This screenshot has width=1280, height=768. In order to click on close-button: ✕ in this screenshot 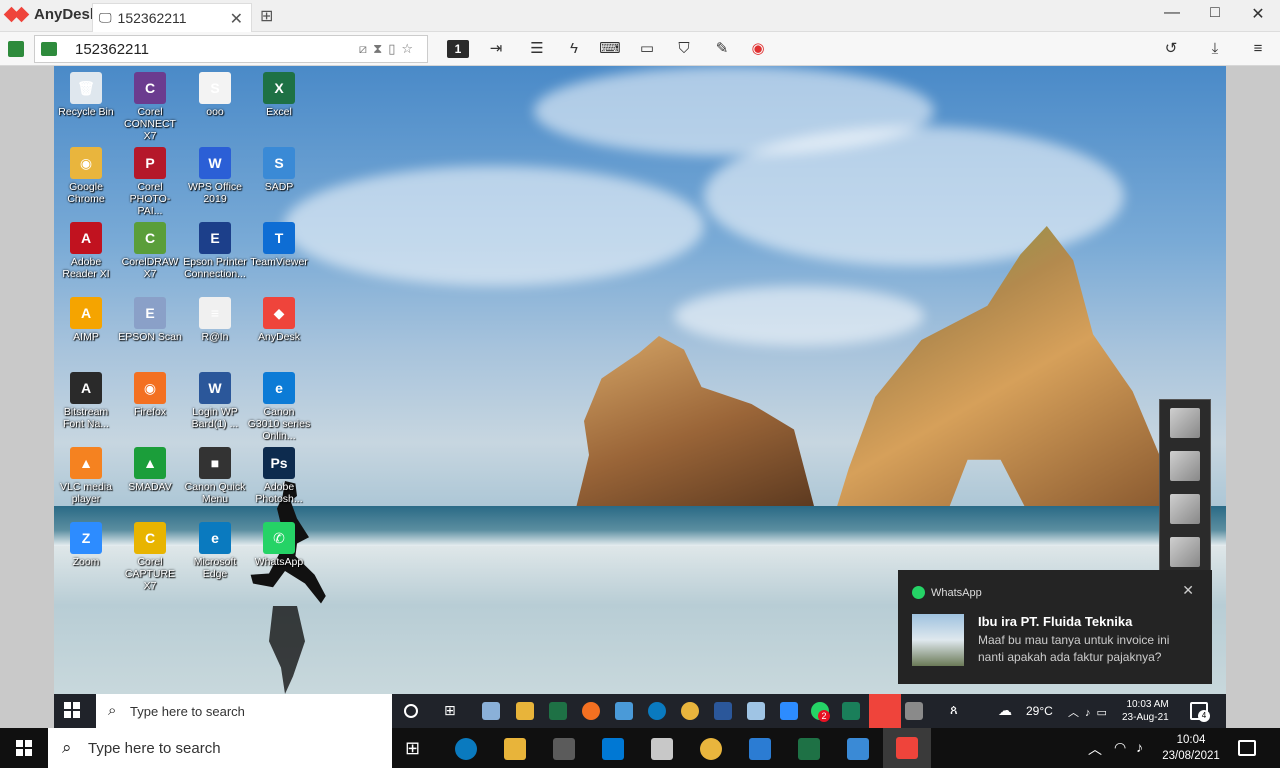, I will do `click(1258, 14)`.